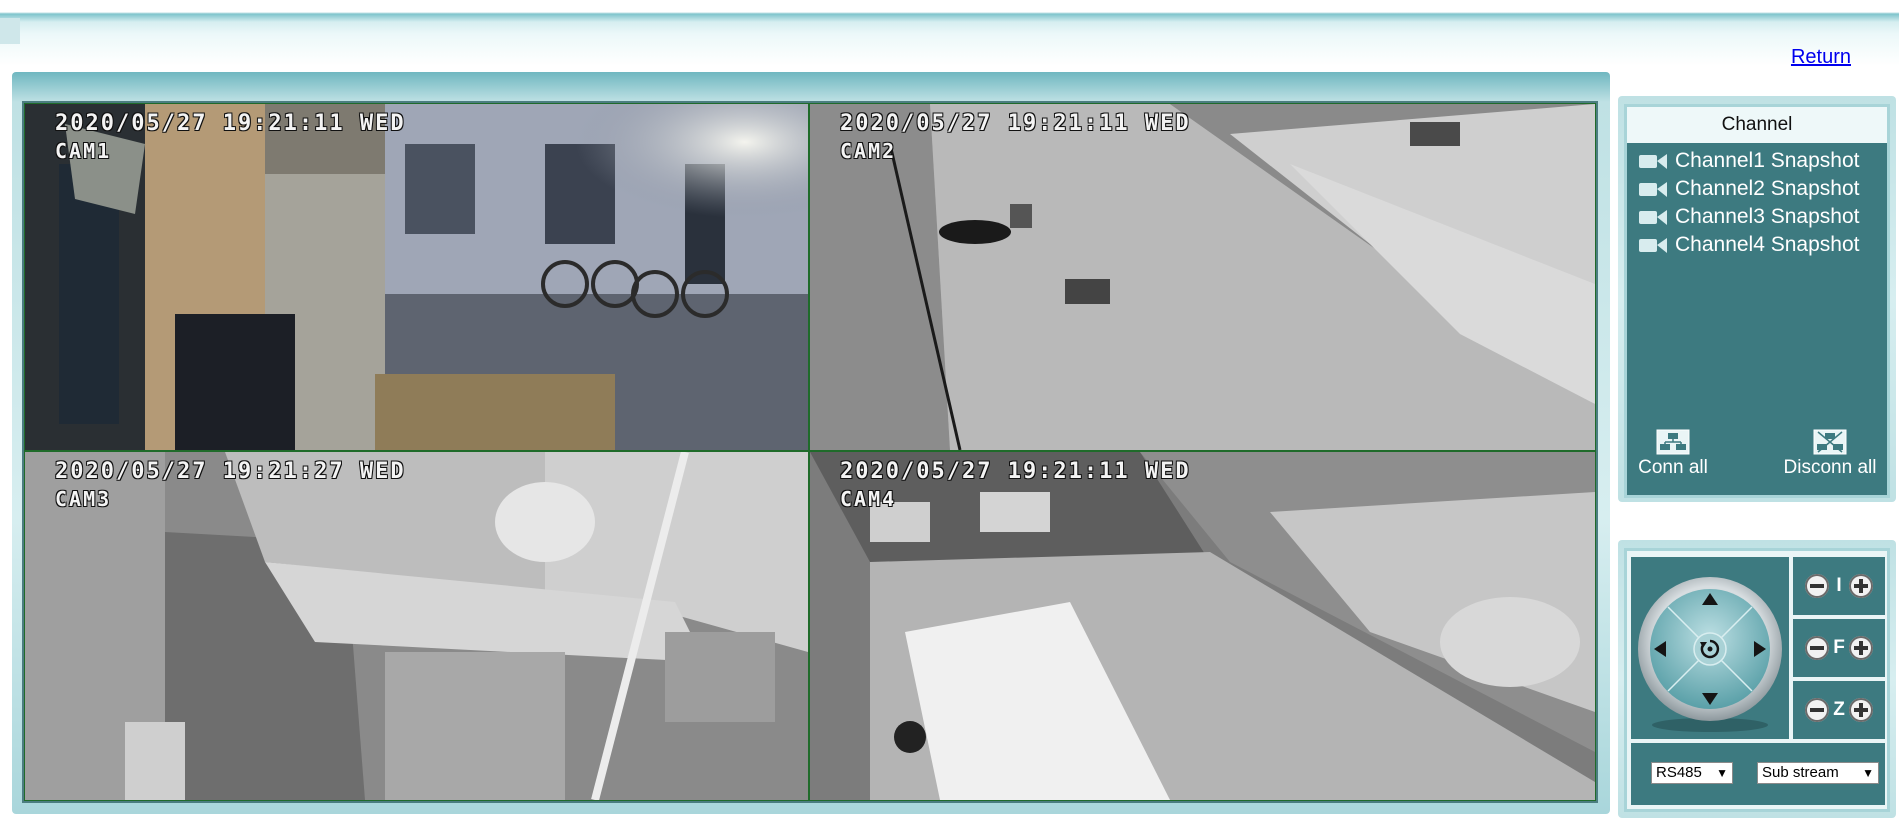 Image resolution: width=1899 pixels, height=823 pixels. What do you see at coordinates (1861, 586) in the screenshot?
I see `iris-plus-button` at bounding box center [1861, 586].